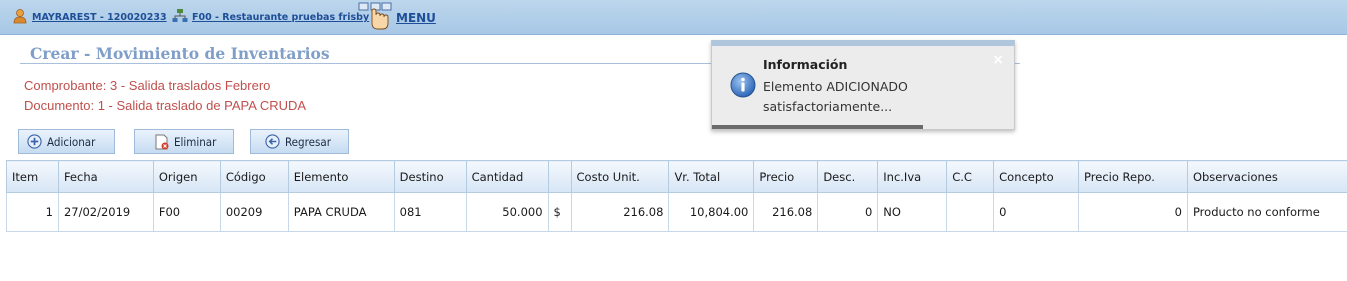  What do you see at coordinates (99, 17) in the screenshot?
I see `user-link: MAYRAREST - 120020233` at bounding box center [99, 17].